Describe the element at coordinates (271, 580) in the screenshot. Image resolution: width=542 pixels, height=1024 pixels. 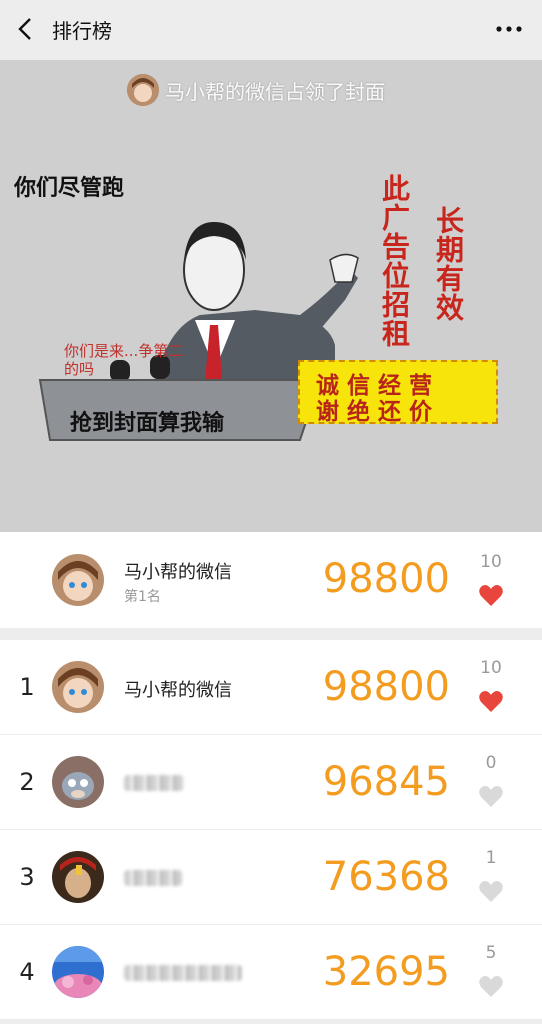
I see `my-rank-card: 马小帮的微信 第1名 98800 10` at that location.